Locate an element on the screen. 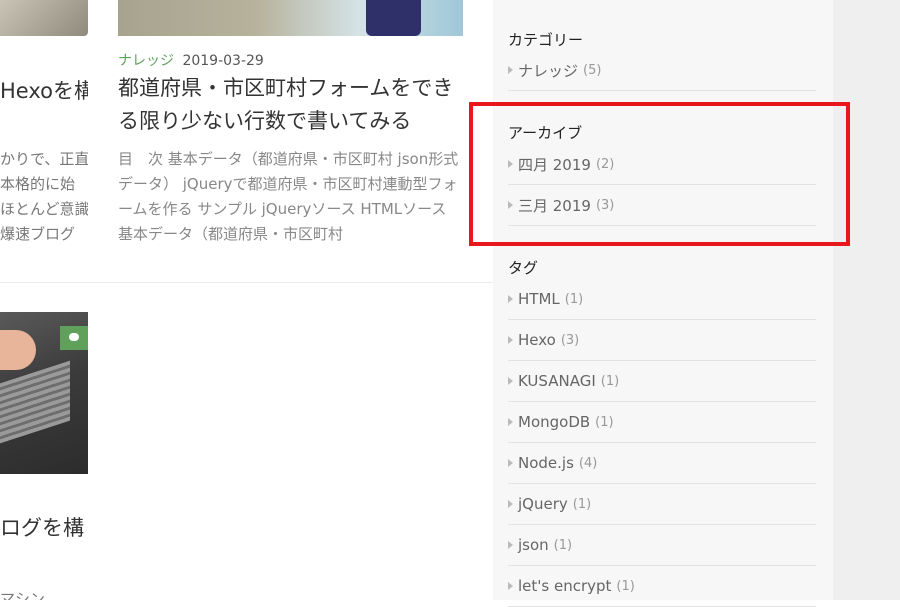  post-date: 2019-03-29 is located at coordinates (223, 61).